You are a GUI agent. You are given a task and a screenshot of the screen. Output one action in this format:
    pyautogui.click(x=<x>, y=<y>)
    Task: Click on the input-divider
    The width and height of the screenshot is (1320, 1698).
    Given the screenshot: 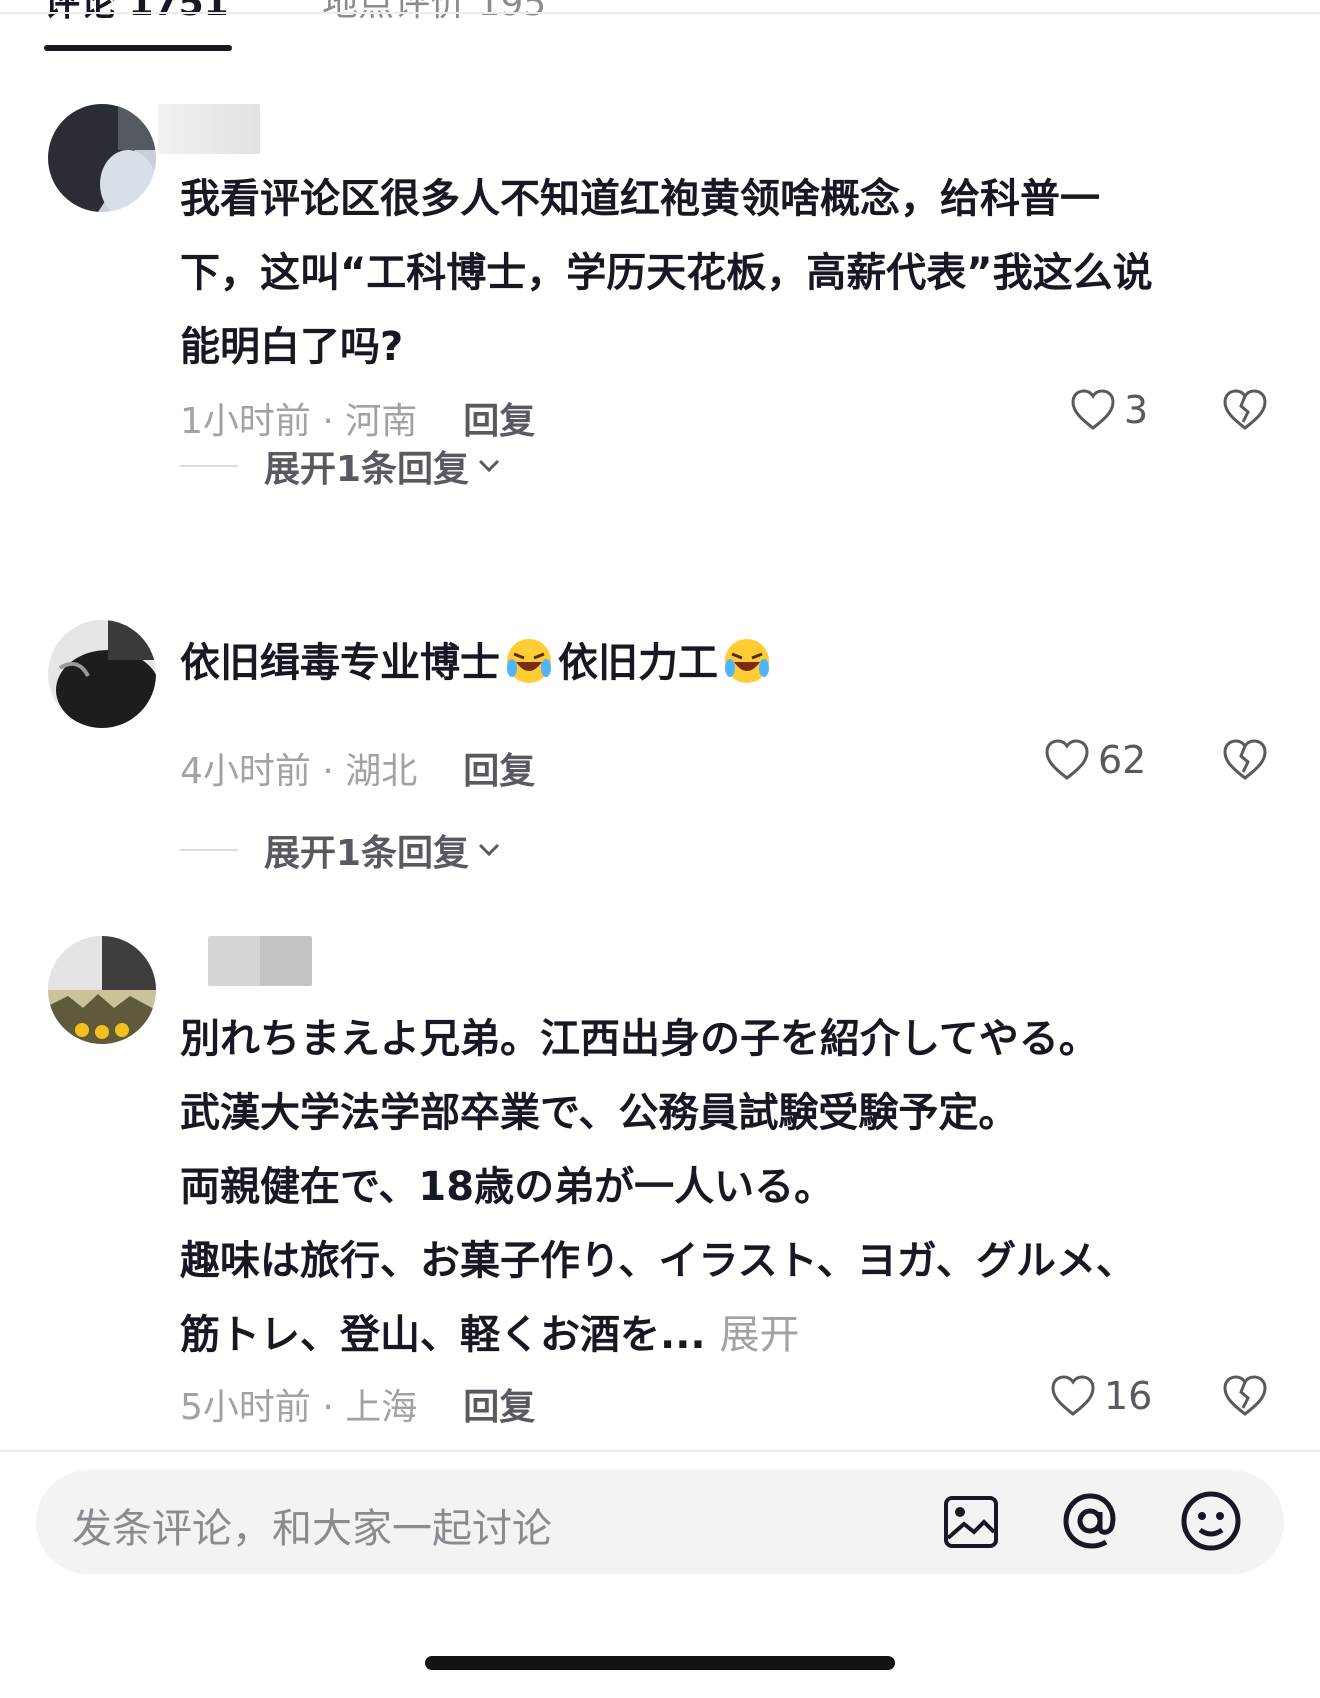 What is the action you would take?
    pyautogui.click(x=660, y=1451)
    